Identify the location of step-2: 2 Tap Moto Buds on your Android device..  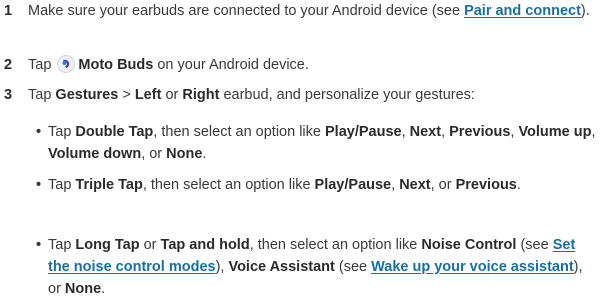
(300, 65).